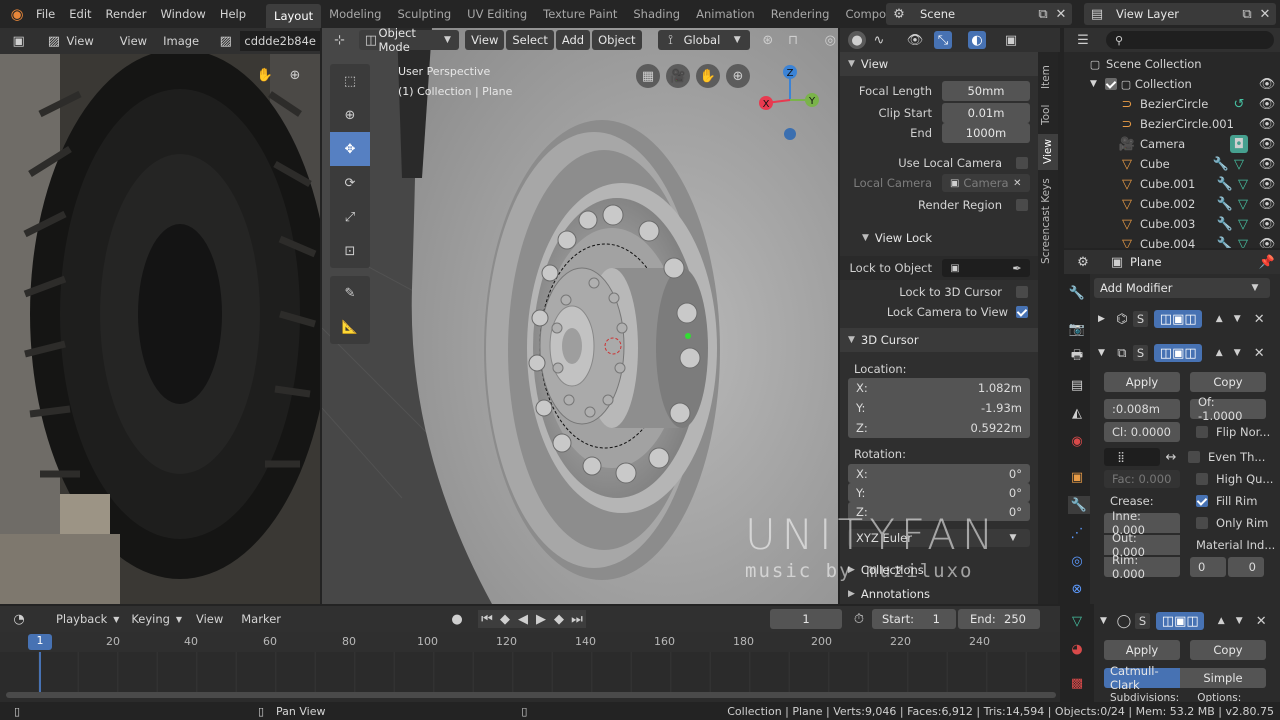 This screenshot has width=1280, height=720. I want to click on even-thickness-checkbox, so click(1194, 457).